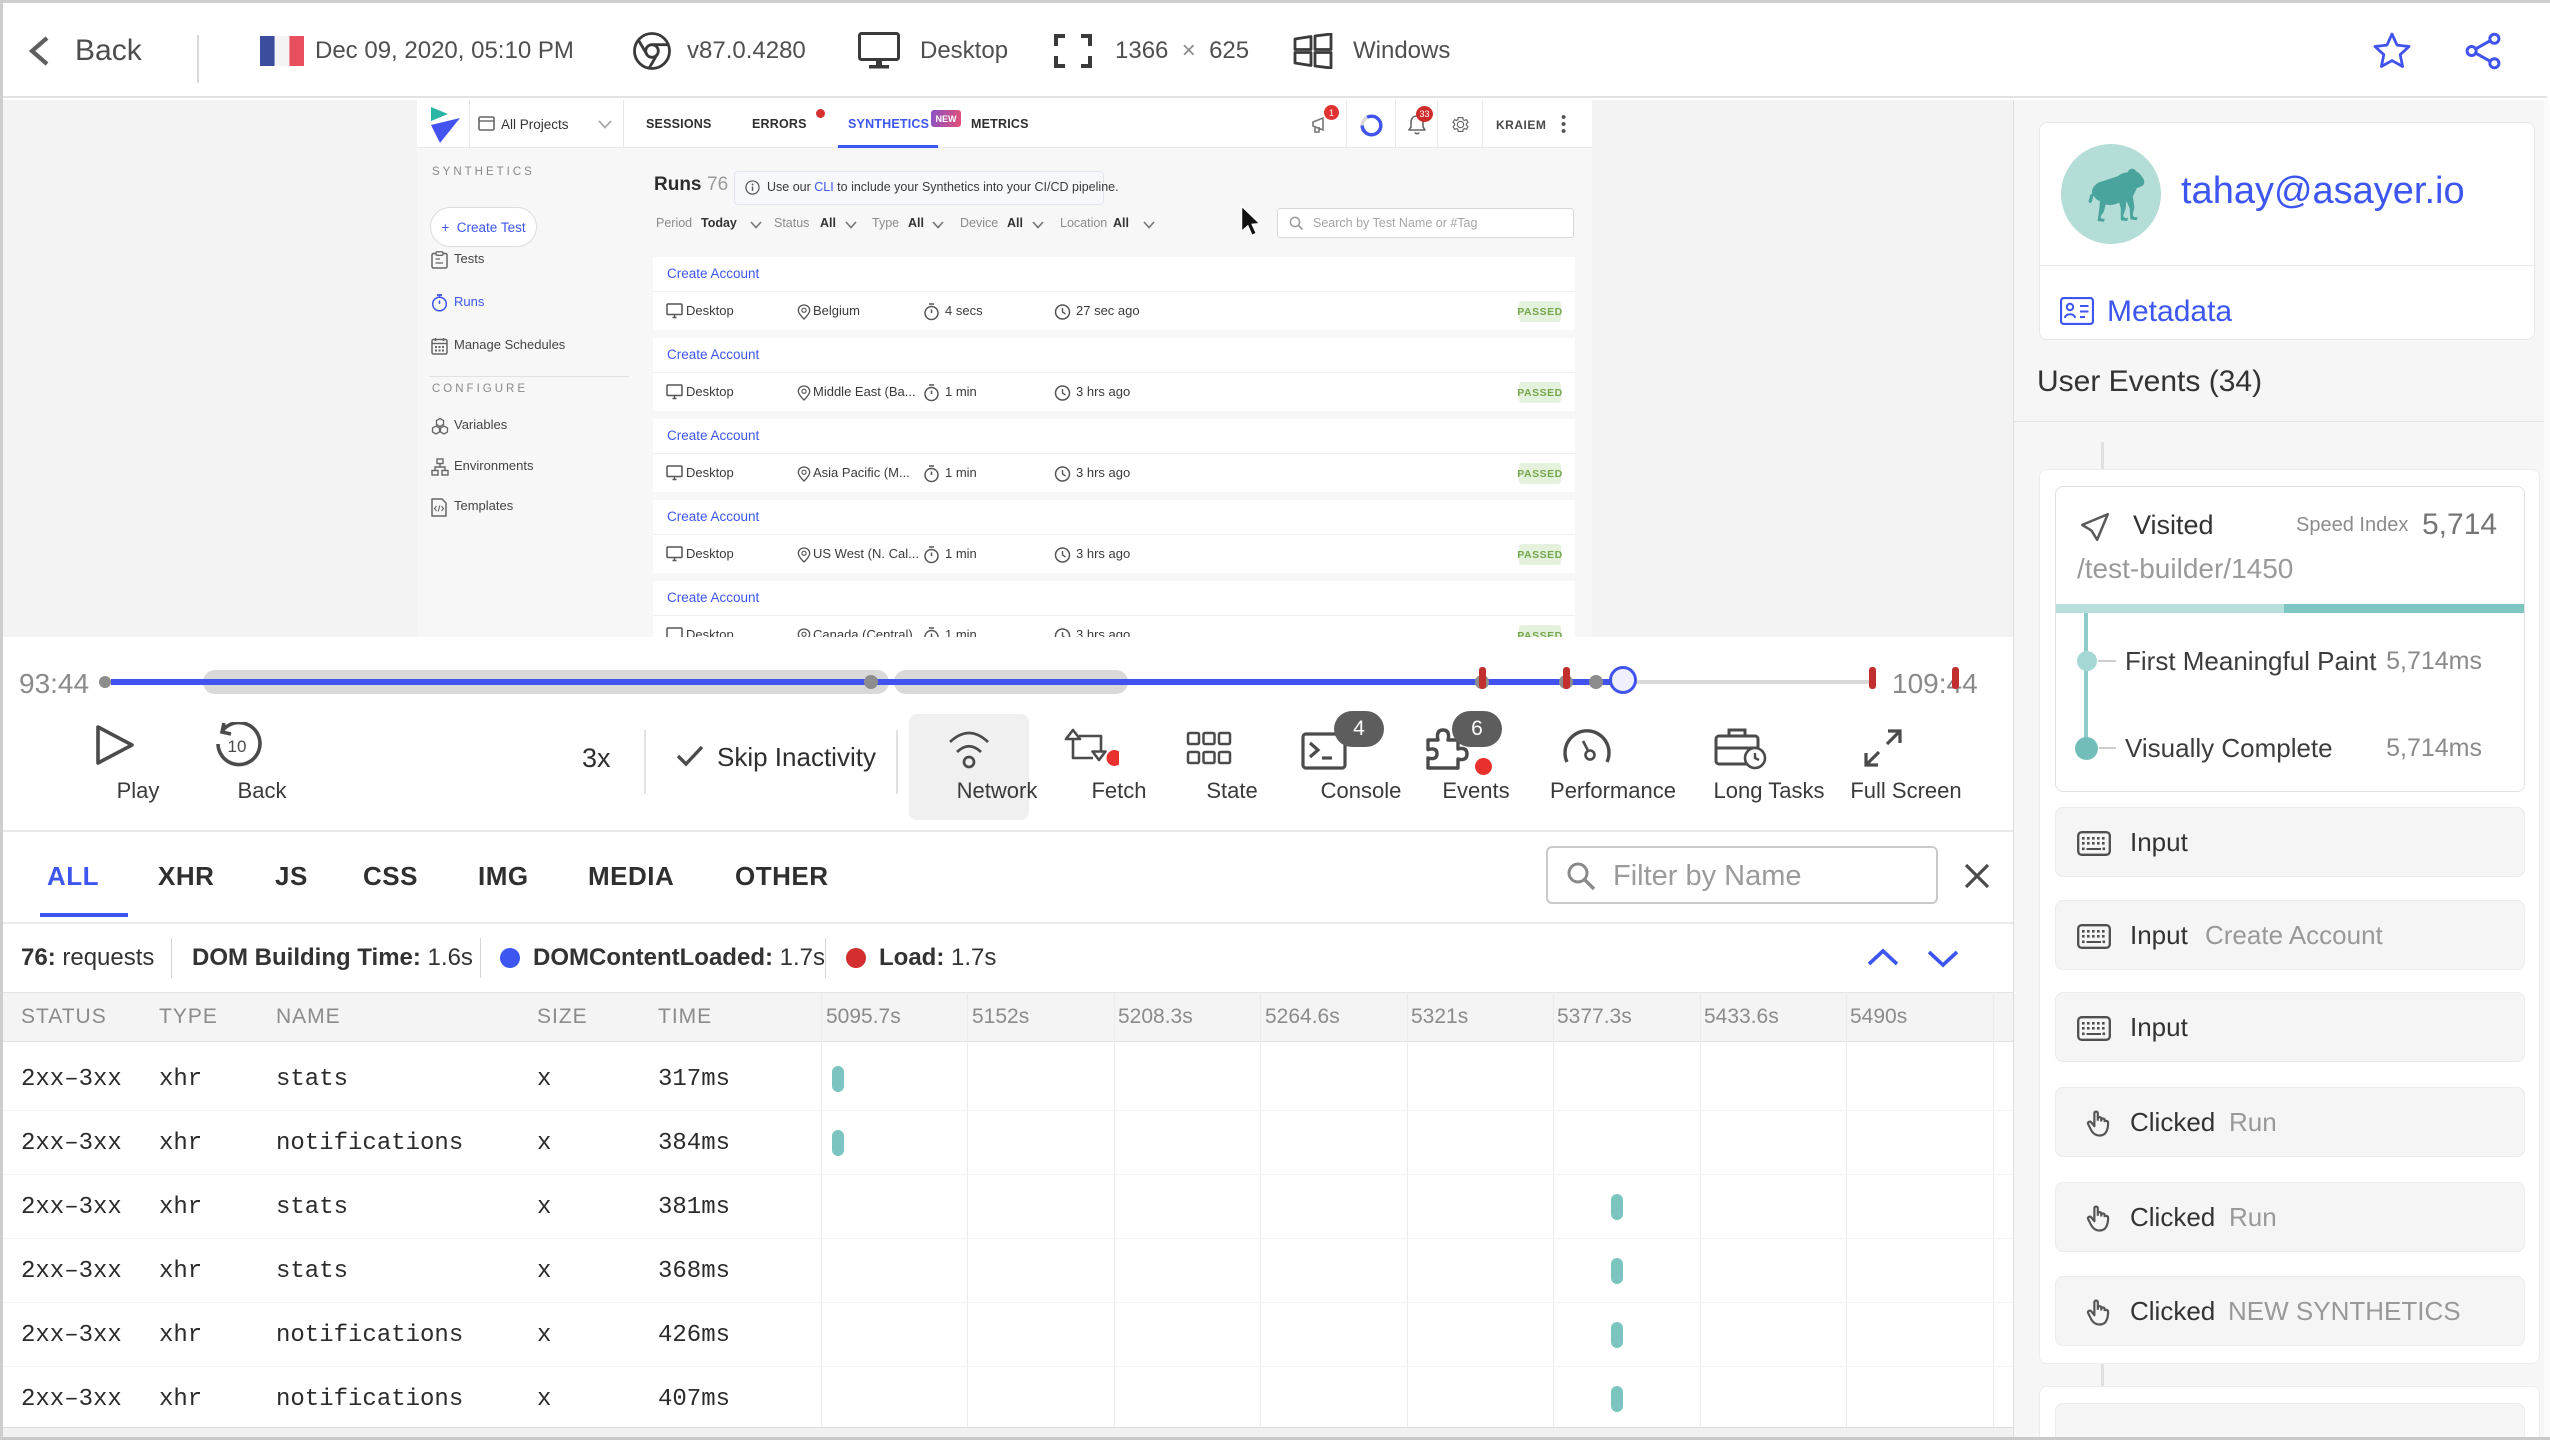 Image resolution: width=2550 pixels, height=1440 pixels. What do you see at coordinates (237, 746) in the screenshot?
I see `svg-text: 10` at bounding box center [237, 746].